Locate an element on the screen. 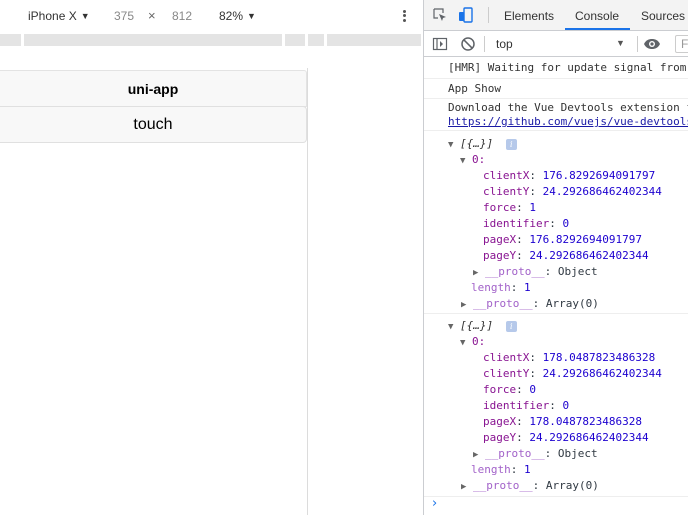  device-toggle-icon is located at coordinates (466, 15).